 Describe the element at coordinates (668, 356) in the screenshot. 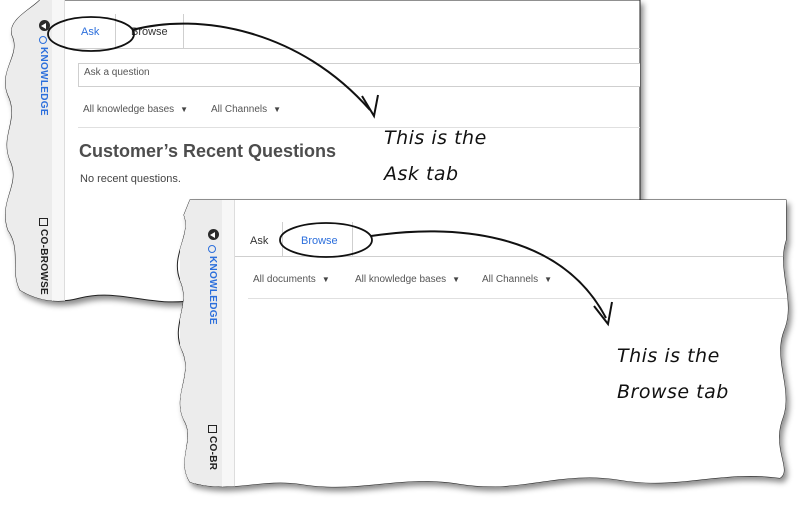

I see `browse-callout-line1: This is the` at that location.